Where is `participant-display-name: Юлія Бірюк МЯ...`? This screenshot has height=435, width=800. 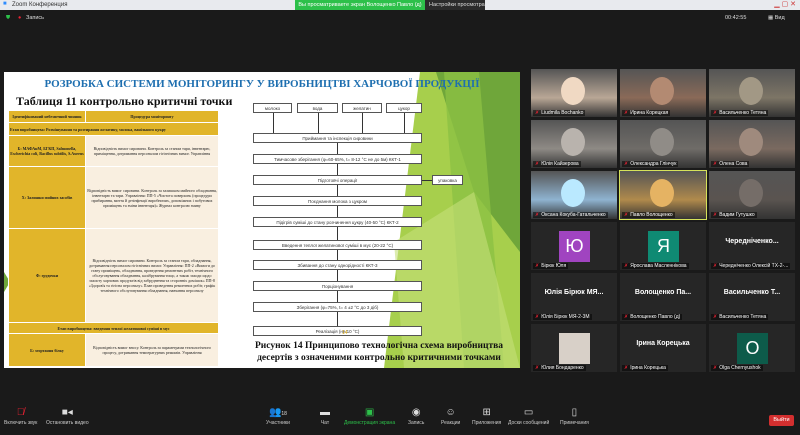 participant-display-name: Юлія Бірюк МЯ... is located at coordinates (574, 292).